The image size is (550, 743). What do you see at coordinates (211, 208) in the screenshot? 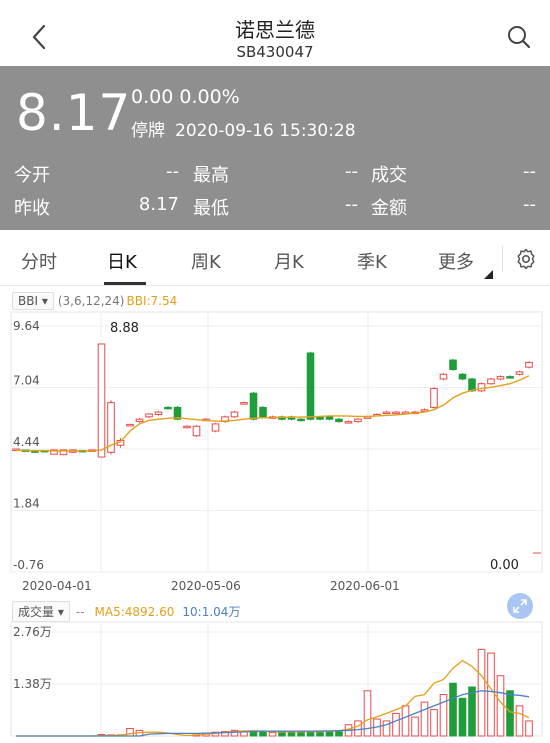
I see `stat-label: 最低` at bounding box center [211, 208].